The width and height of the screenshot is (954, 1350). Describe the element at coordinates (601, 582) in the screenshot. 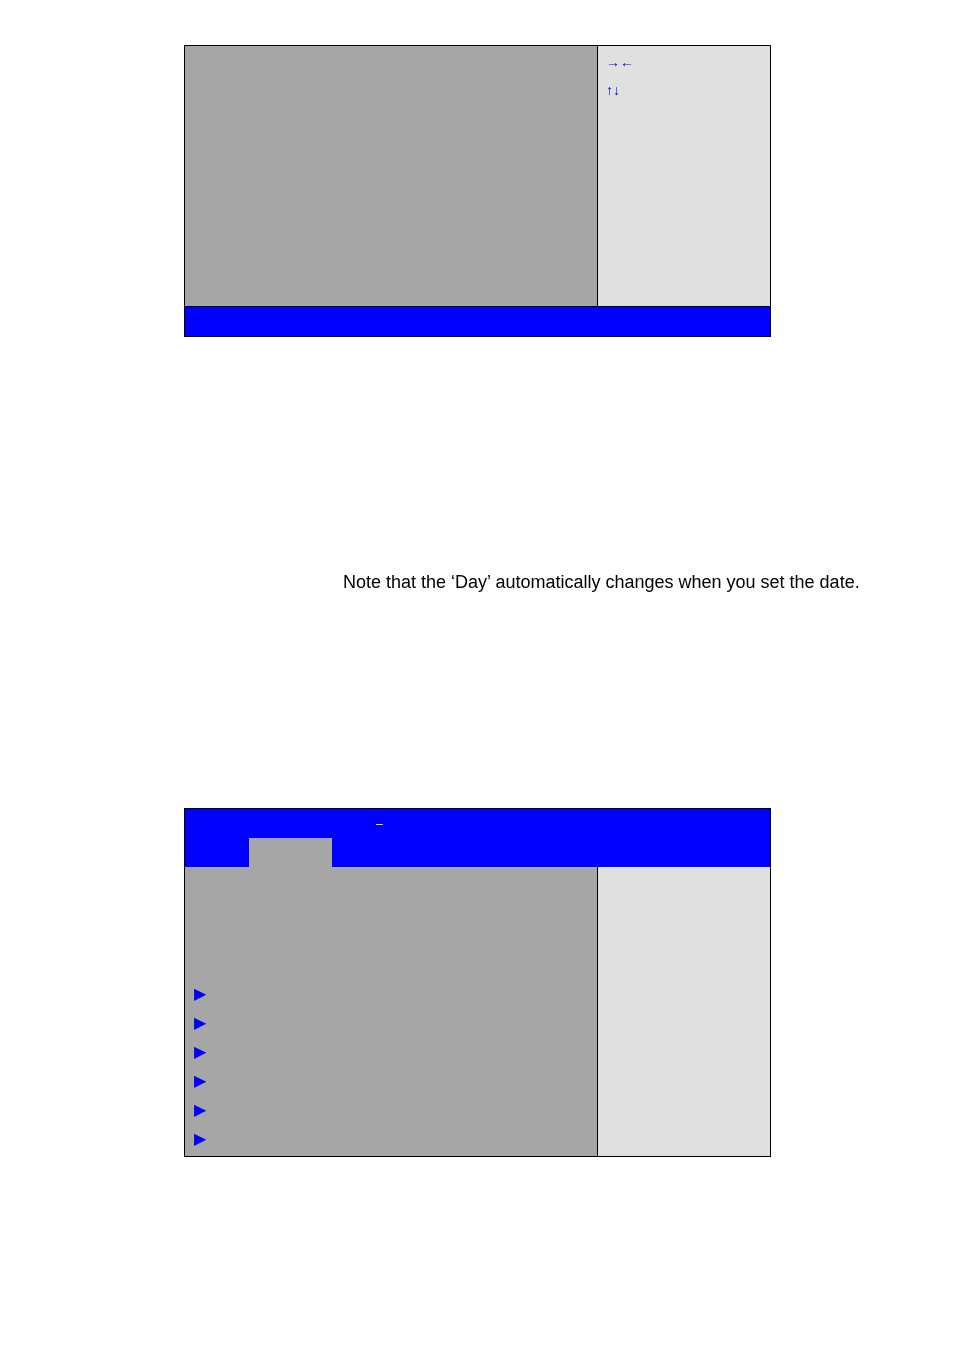

I see `note-text: Note that the ‘Day’ automatically changes when you set the date.` at that location.